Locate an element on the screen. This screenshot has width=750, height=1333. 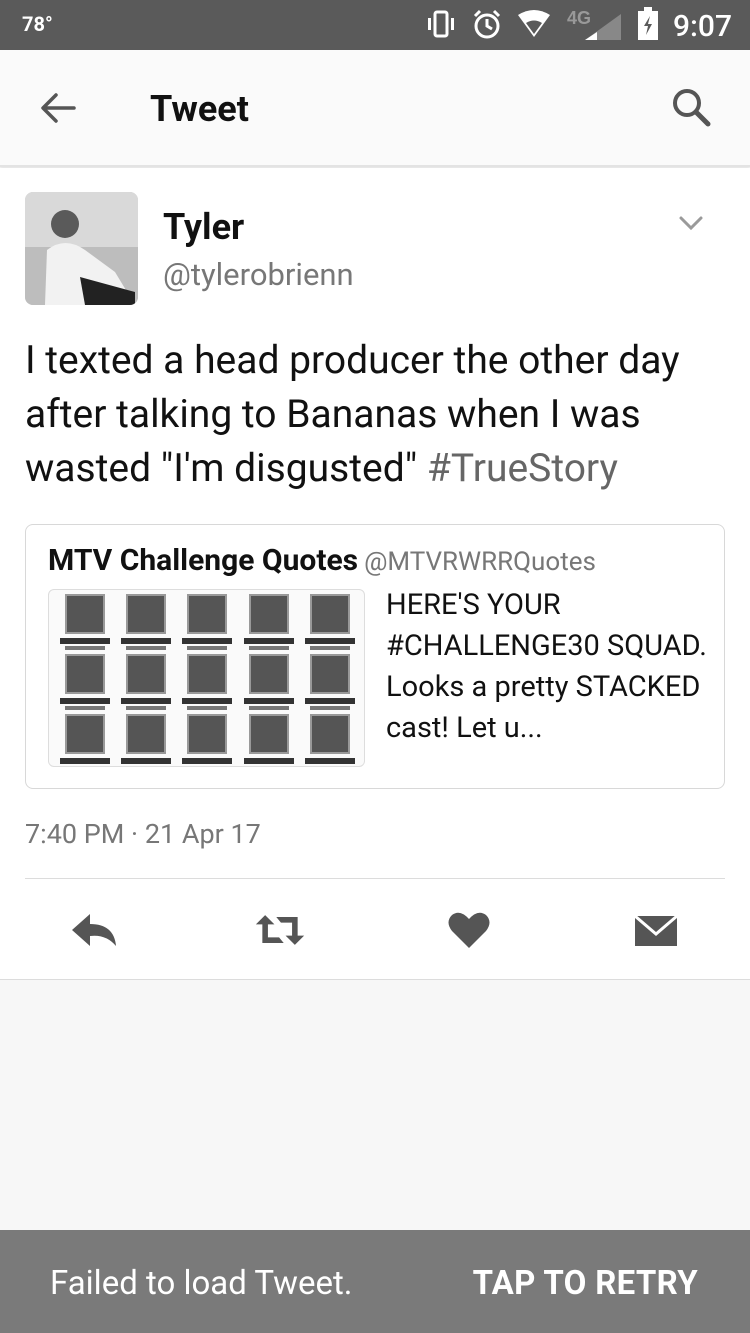
envelope-icon is located at coordinates (656, 930).